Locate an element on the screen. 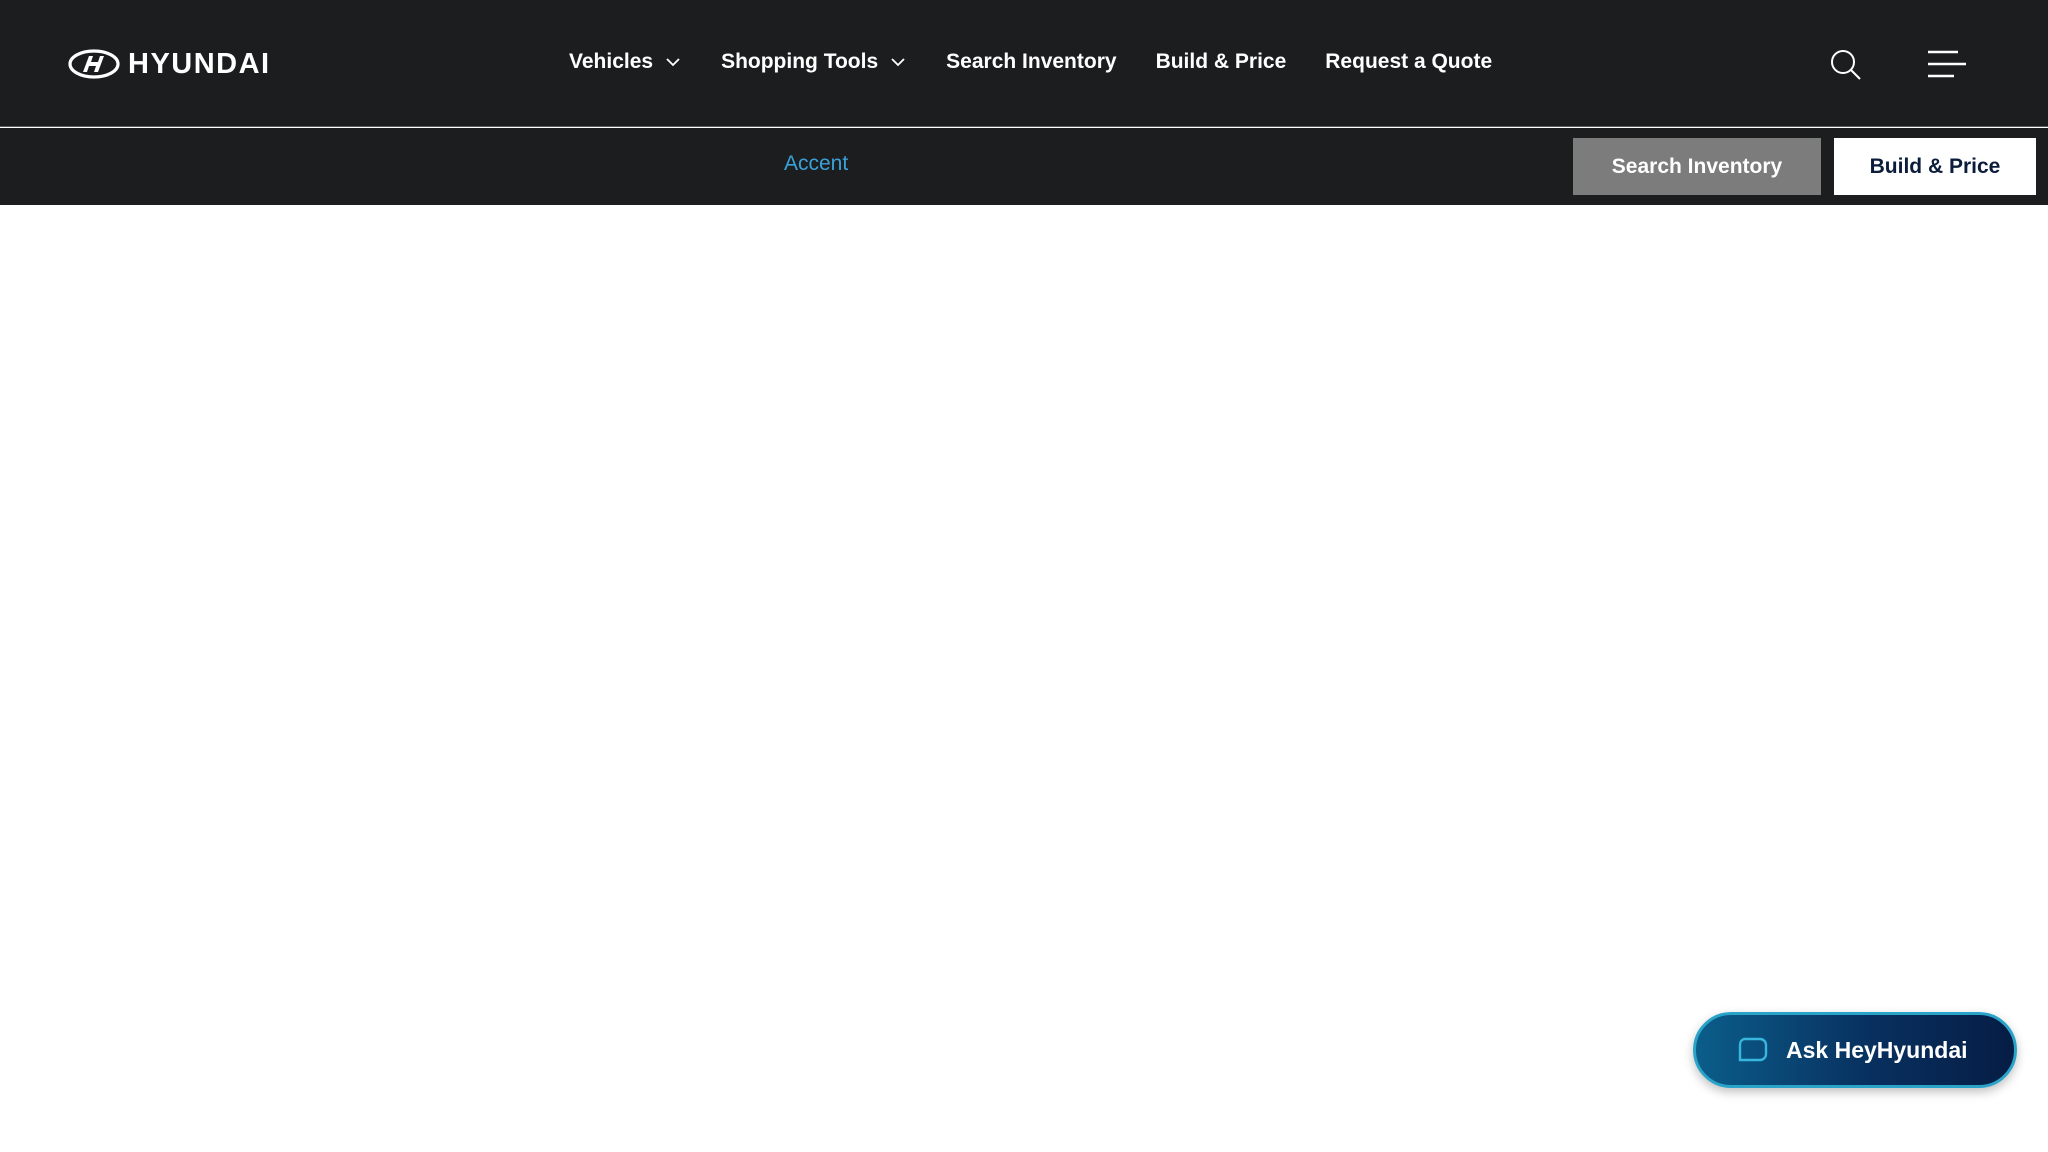 The height and width of the screenshot is (1152, 2048). nav-request-quote: Request a Quote is located at coordinates (1408, 62).